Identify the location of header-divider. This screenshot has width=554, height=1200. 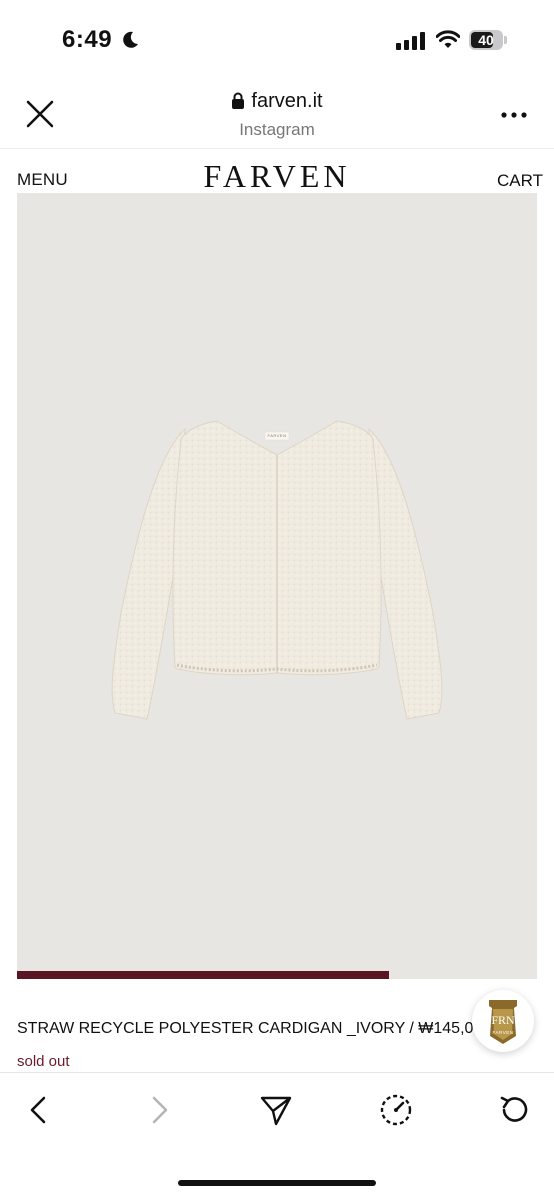
(277, 148).